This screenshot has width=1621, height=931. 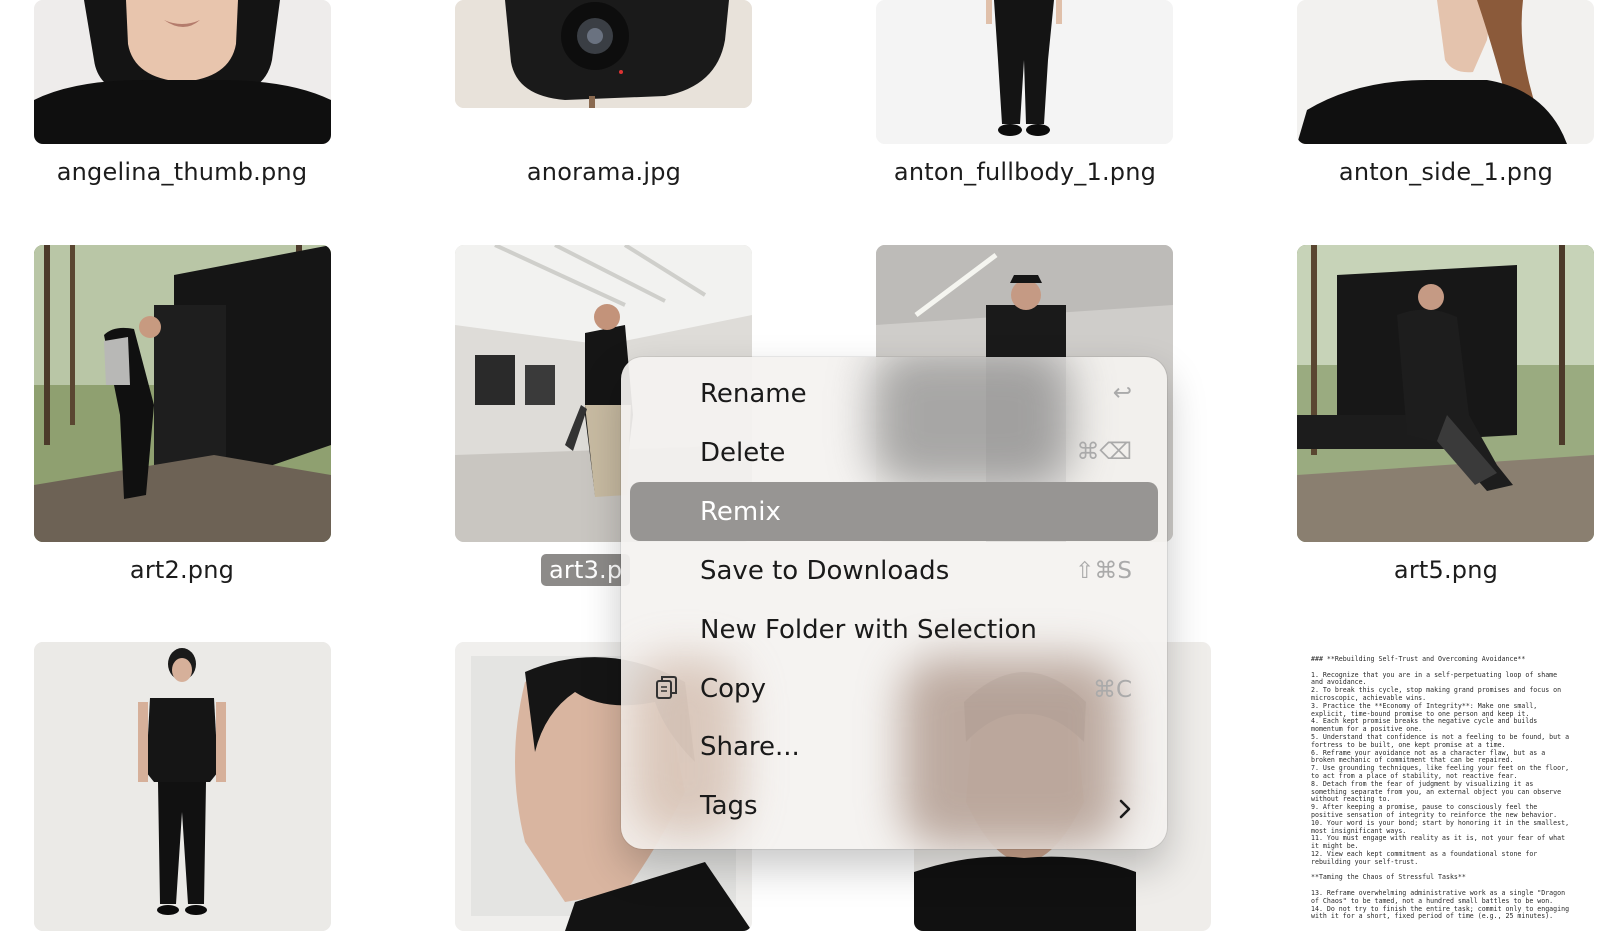 What do you see at coordinates (729, 806) in the screenshot?
I see `menu-item-label: Tags` at bounding box center [729, 806].